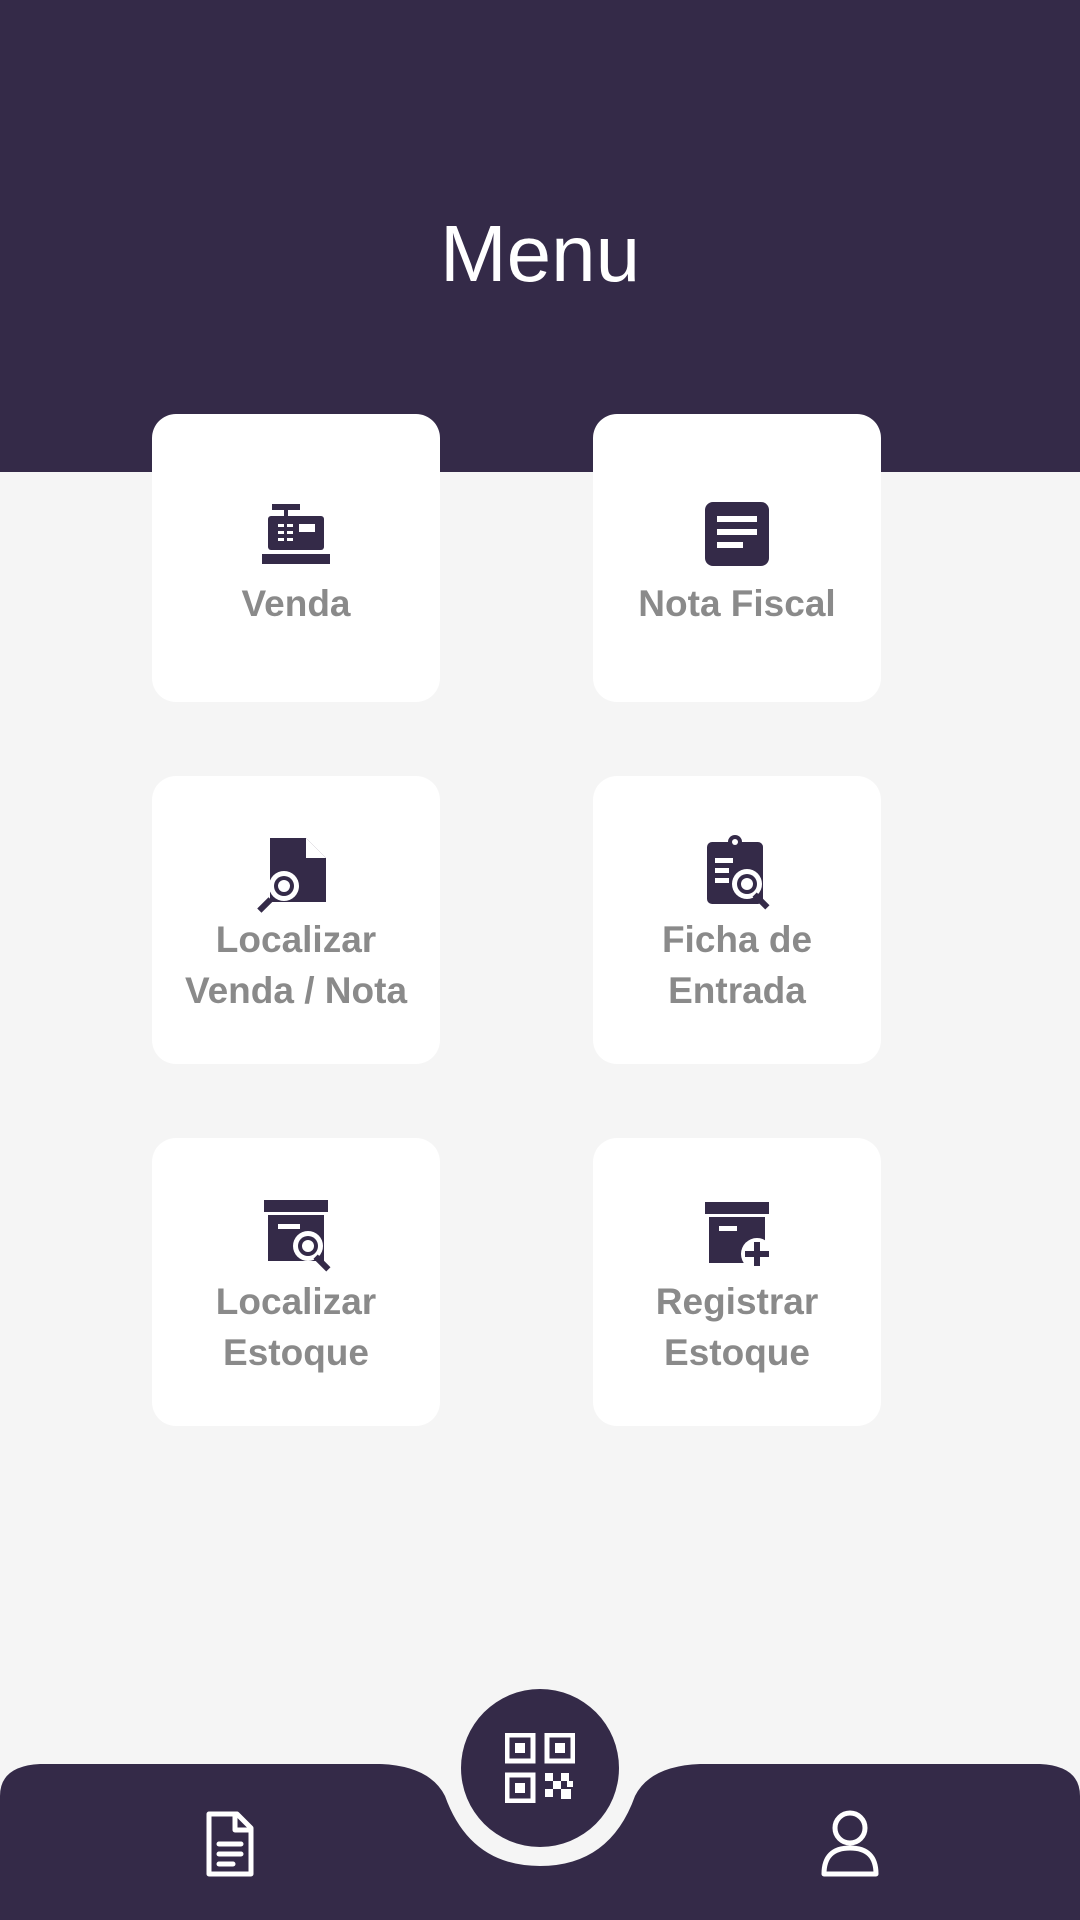  I want to click on archive-search-icon, so click(296, 1236).